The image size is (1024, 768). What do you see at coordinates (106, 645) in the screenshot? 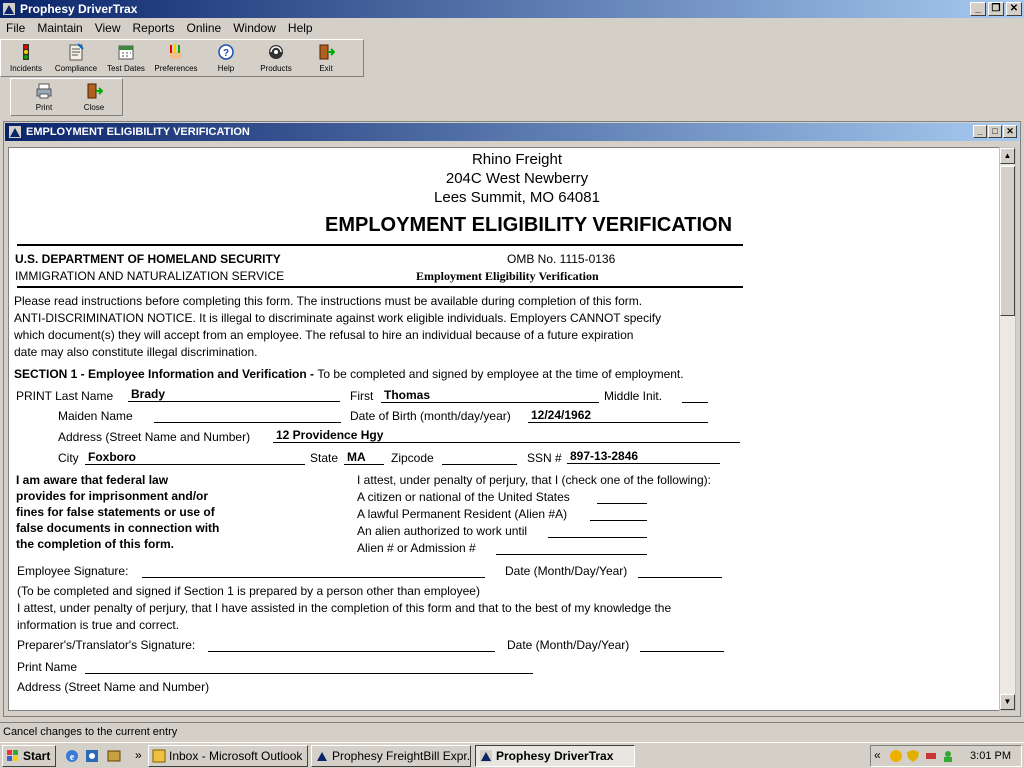
I see `preparer-signature-label: Preparer's/Translator's Signature:` at bounding box center [106, 645].